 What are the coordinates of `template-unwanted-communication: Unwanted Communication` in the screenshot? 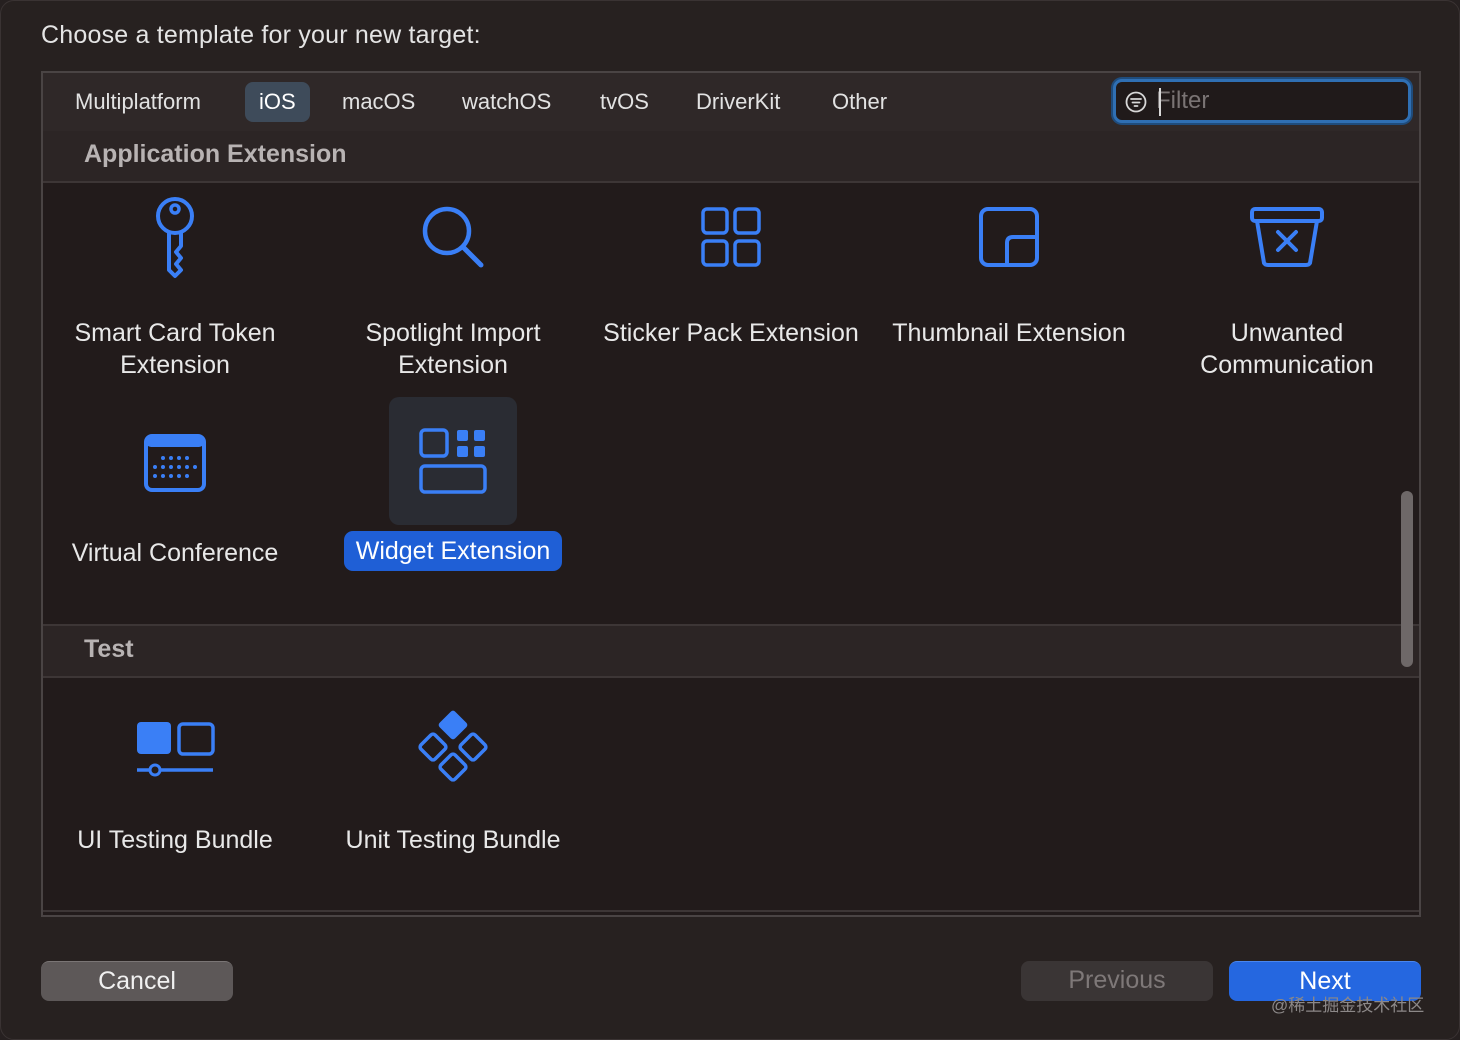 It's located at (1283, 283).